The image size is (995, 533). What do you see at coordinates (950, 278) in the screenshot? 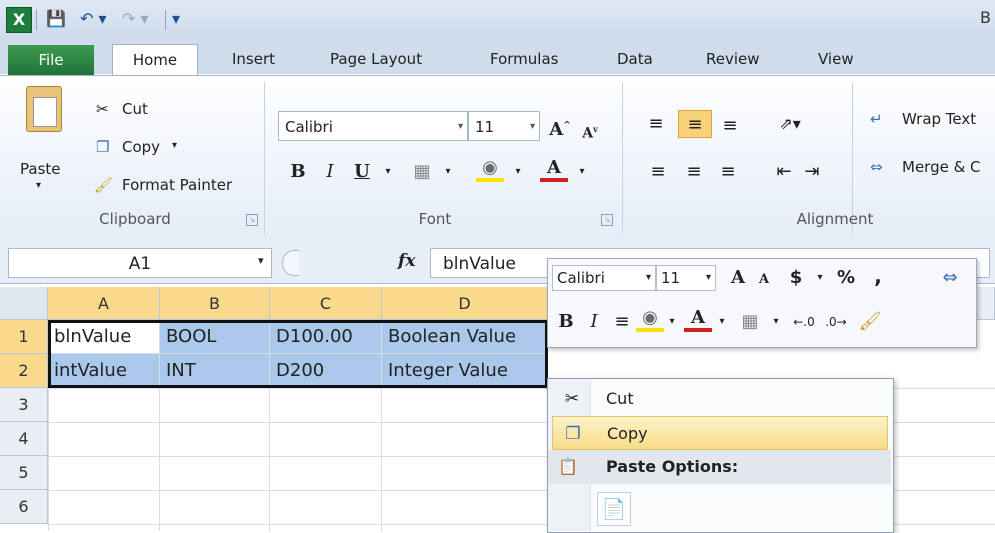
I see `merge-icon: ⇔` at bounding box center [950, 278].